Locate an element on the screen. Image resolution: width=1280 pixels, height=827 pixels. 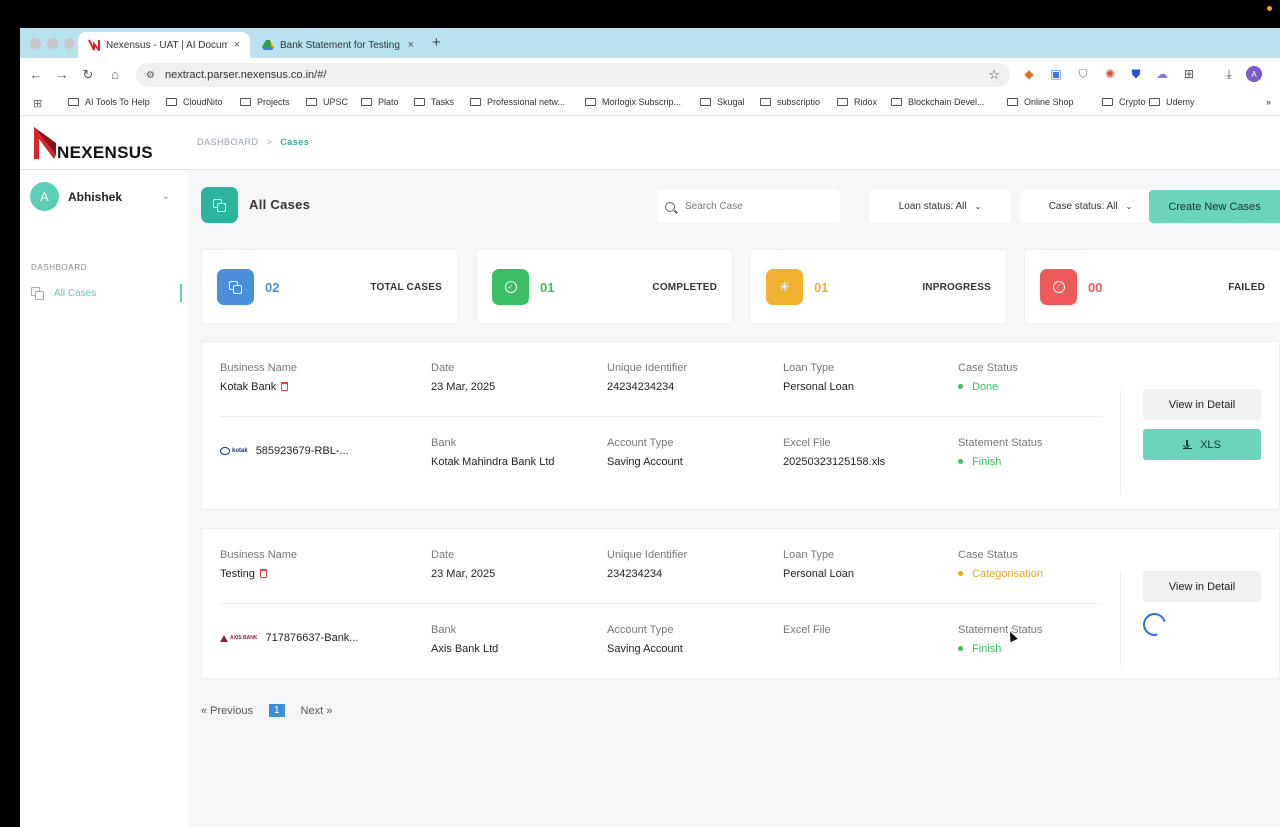
download-xls-button: XLS is located at coordinates (1202, 444).